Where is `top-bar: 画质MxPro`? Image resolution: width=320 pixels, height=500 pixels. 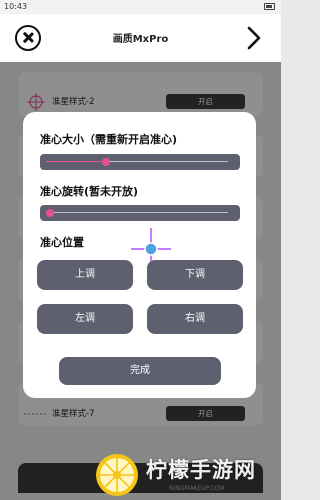 top-bar: 画质MxPro is located at coordinates (140, 38).